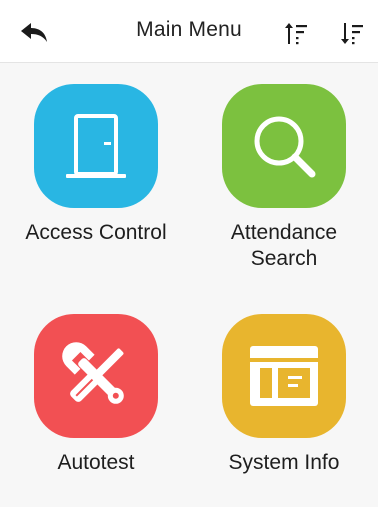 This screenshot has width=378, height=507. What do you see at coordinates (96, 232) in the screenshot?
I see `menu-item-label: Access Control` at bounding box center [96, 232].